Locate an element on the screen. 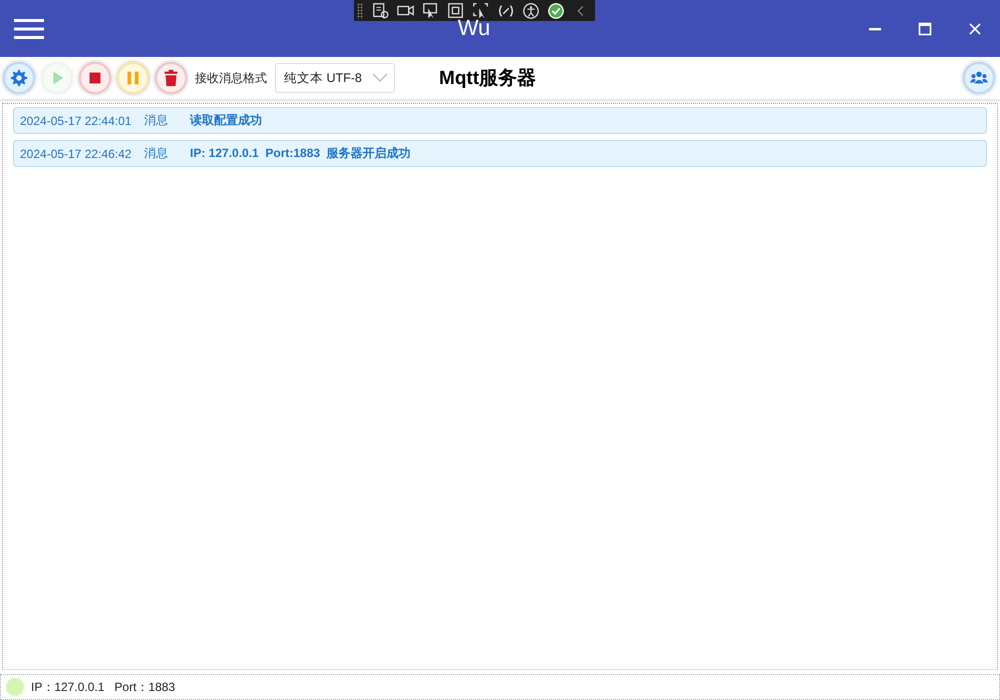  message-time: 2024-05-17 22:46:42 is located at coordinates (76, 153).